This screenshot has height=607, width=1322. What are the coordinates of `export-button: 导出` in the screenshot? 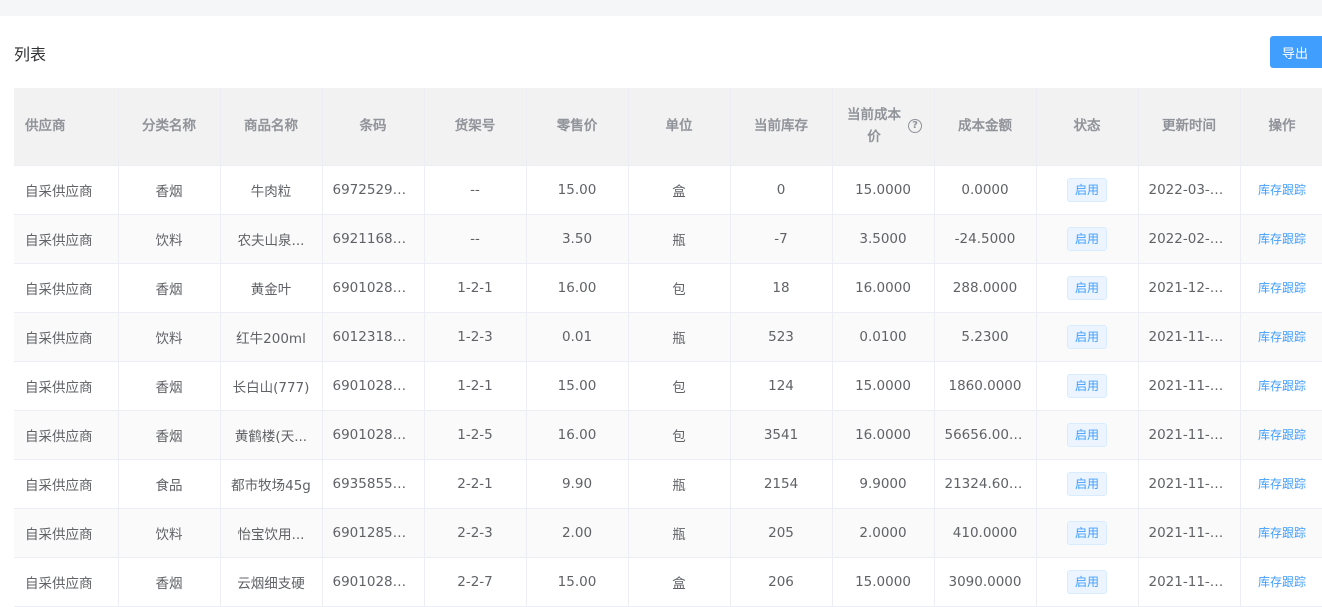 It's located at (1296, 52).